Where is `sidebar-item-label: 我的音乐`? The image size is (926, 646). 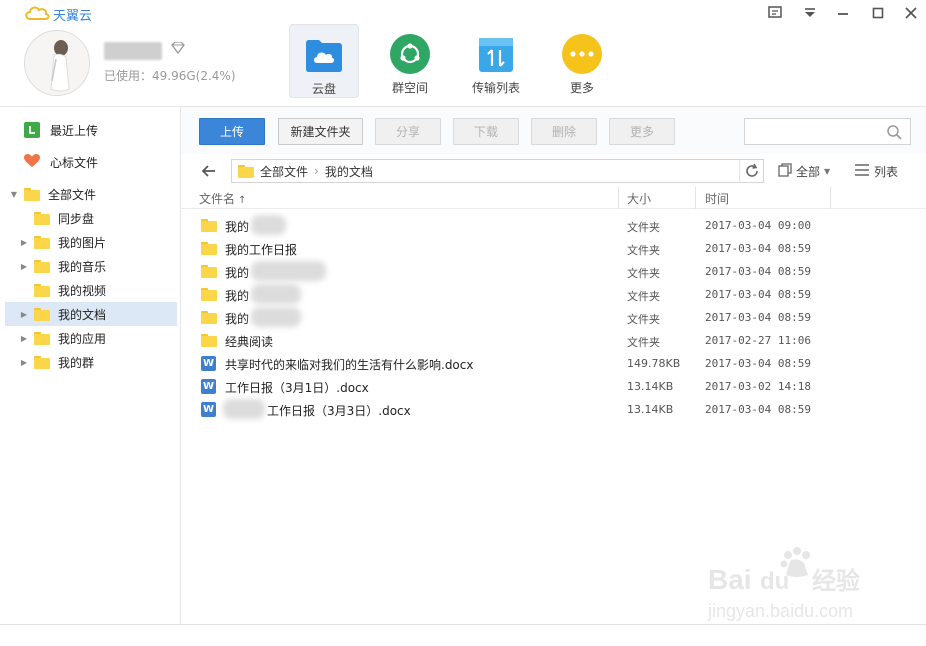
sidebar-item-label: 我的音乐 is located at coordinates (82, 266).